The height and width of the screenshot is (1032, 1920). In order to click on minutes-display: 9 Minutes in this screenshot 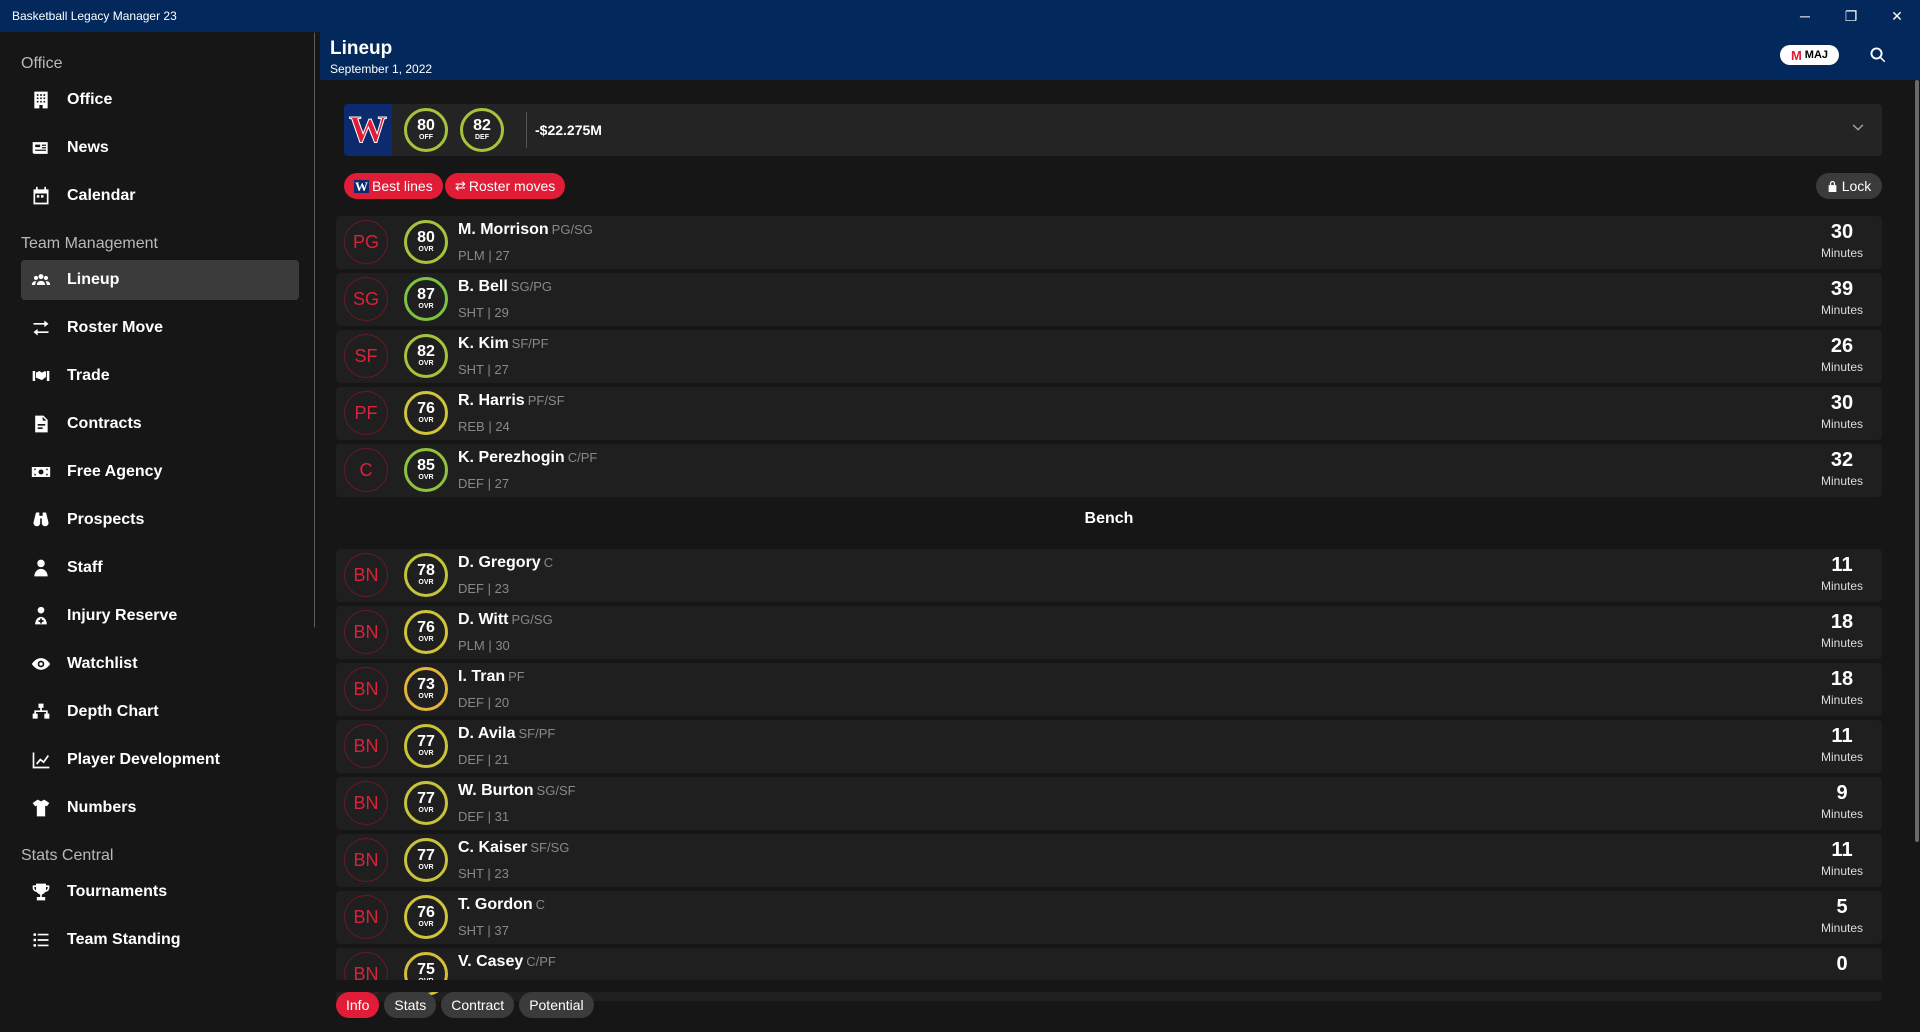, I will do `click(1842, 802)`.